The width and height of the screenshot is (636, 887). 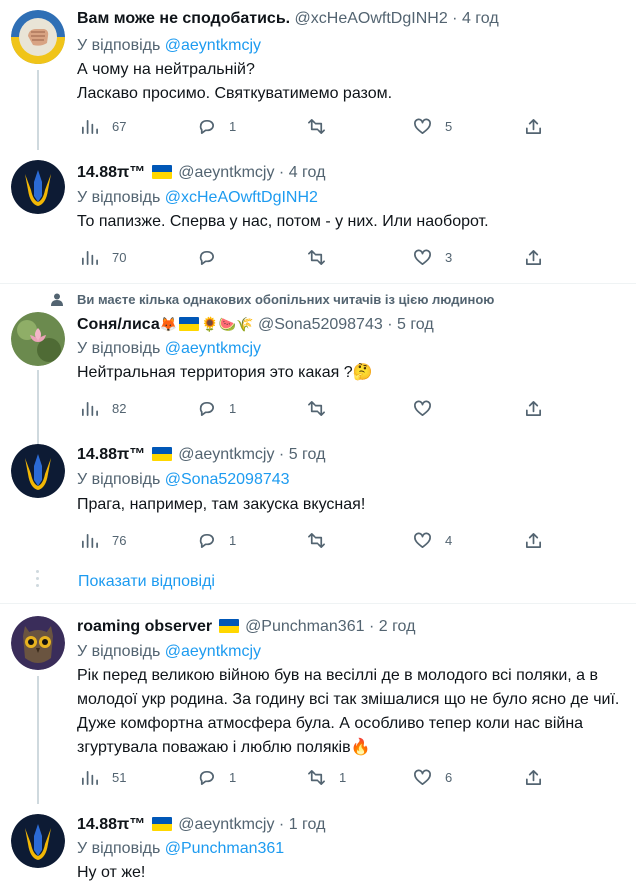 I want to click on like-button: 3, so click(x=432, y=257).